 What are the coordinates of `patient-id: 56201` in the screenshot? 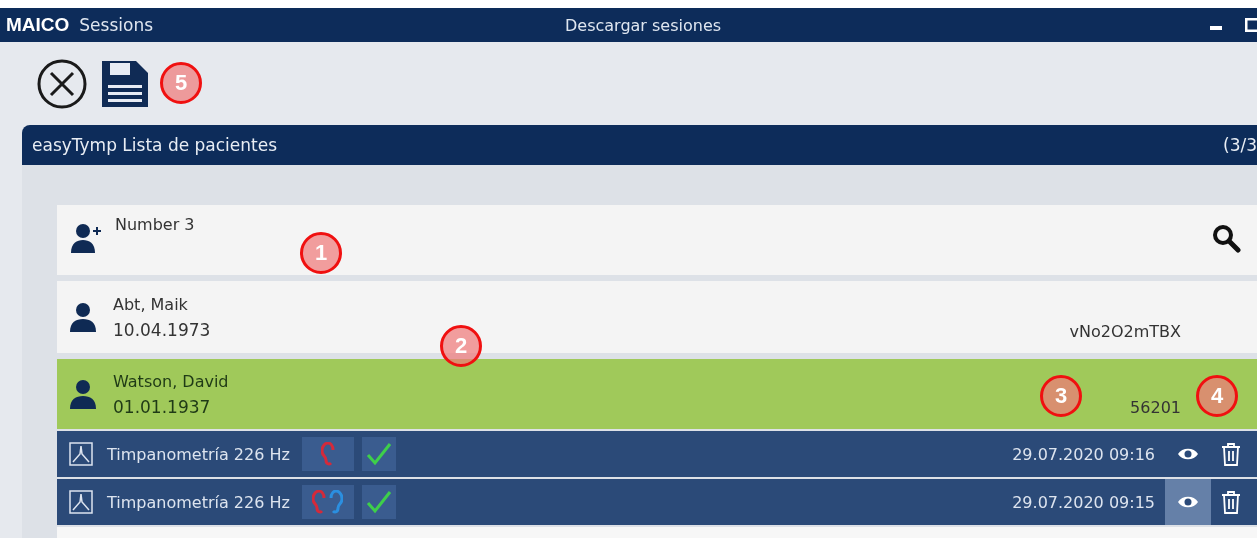 It's located at (1155, 407).